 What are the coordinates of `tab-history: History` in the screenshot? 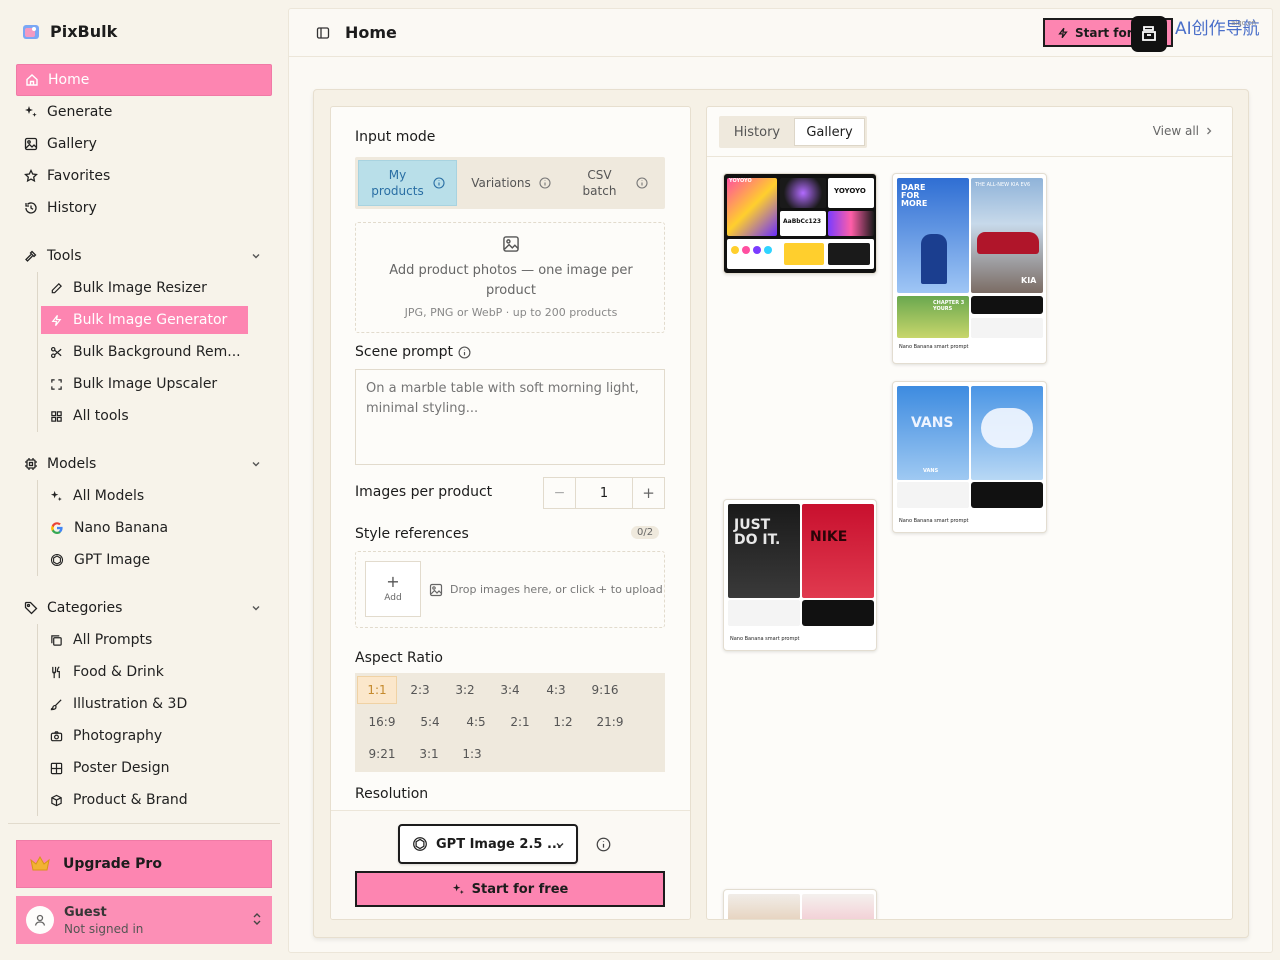 It's located at (757, 132).